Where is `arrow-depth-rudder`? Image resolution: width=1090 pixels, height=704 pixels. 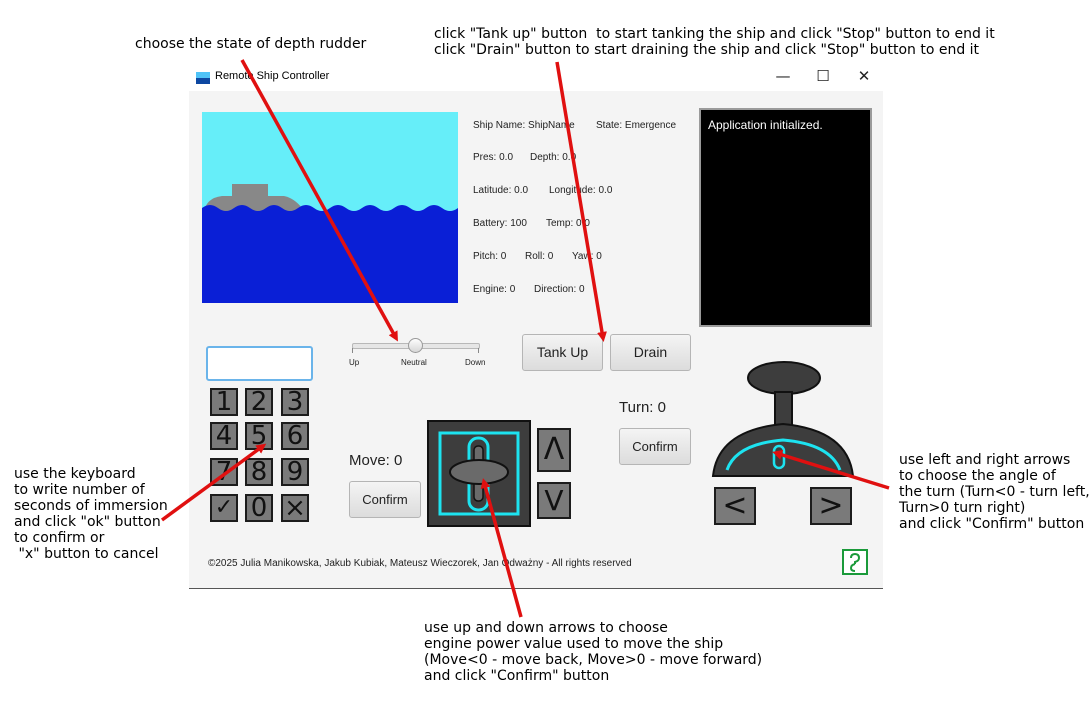
arrow-depth-rudder is located at coordinates (319, 200).